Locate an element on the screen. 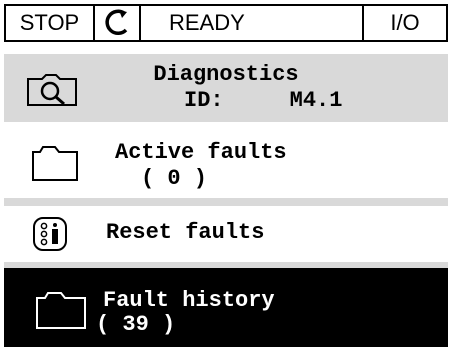 Image resolution: width=452 pixels, height=347 pixels. stop-label: STOP is located at coordinates (49, 22).